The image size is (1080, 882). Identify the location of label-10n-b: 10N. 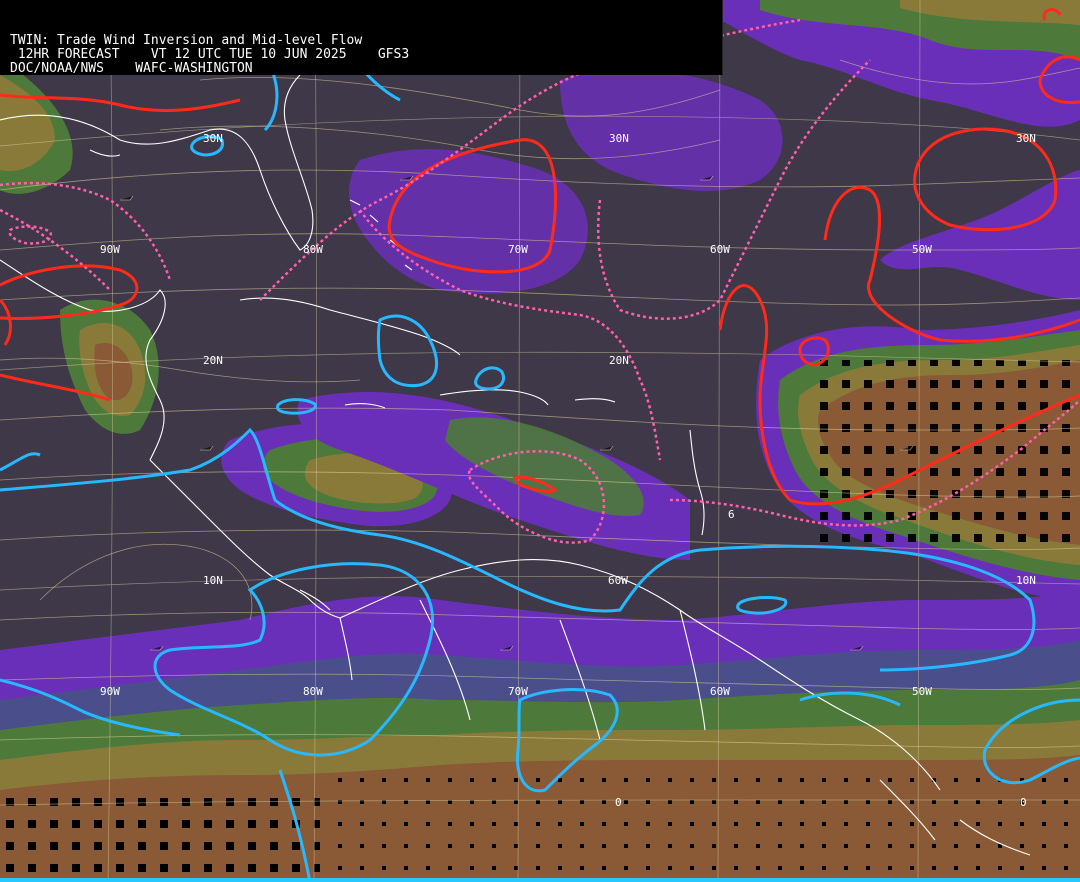
(1026, 580).